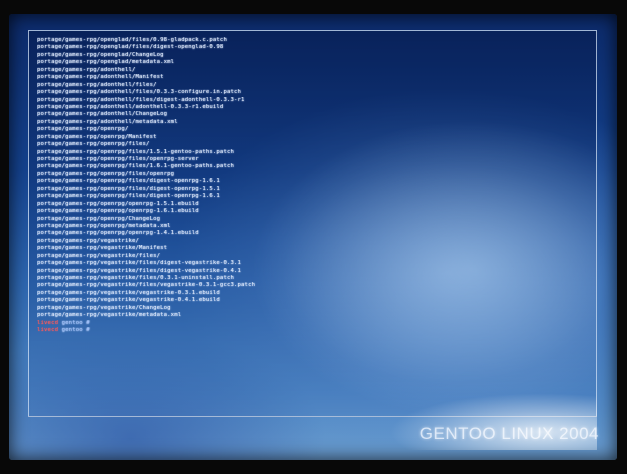 This screenshot has width=627, height=474. Describe the element at coordinates (106, 173) in the screenshot. I see `terminal-line: portage/games-rpg/openrpg/files/openrpg` at that location.